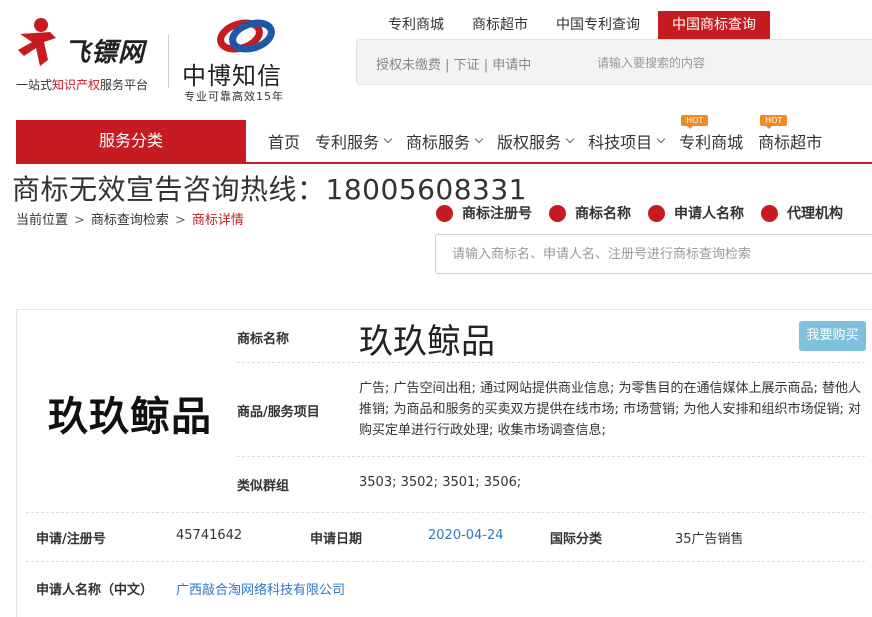  What do you see at coordinates (416, 25) in the screenshot?
I see `tab-patent-mall: 专利商城` at bounding box center [416, 25].